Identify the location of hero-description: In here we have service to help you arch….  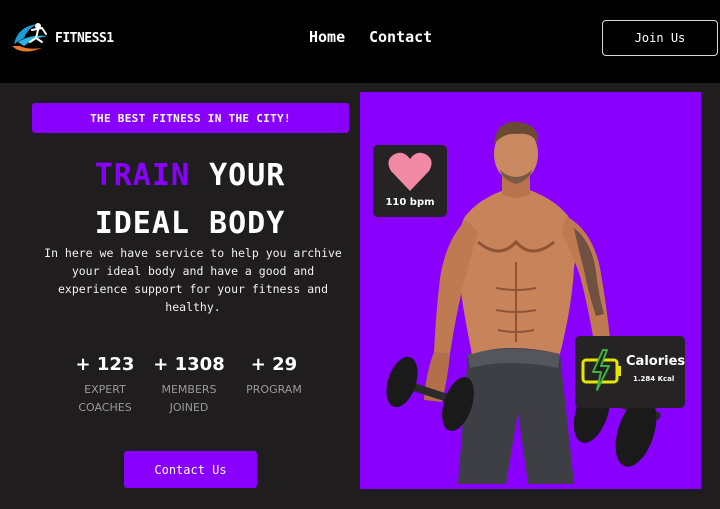
(193, 280).